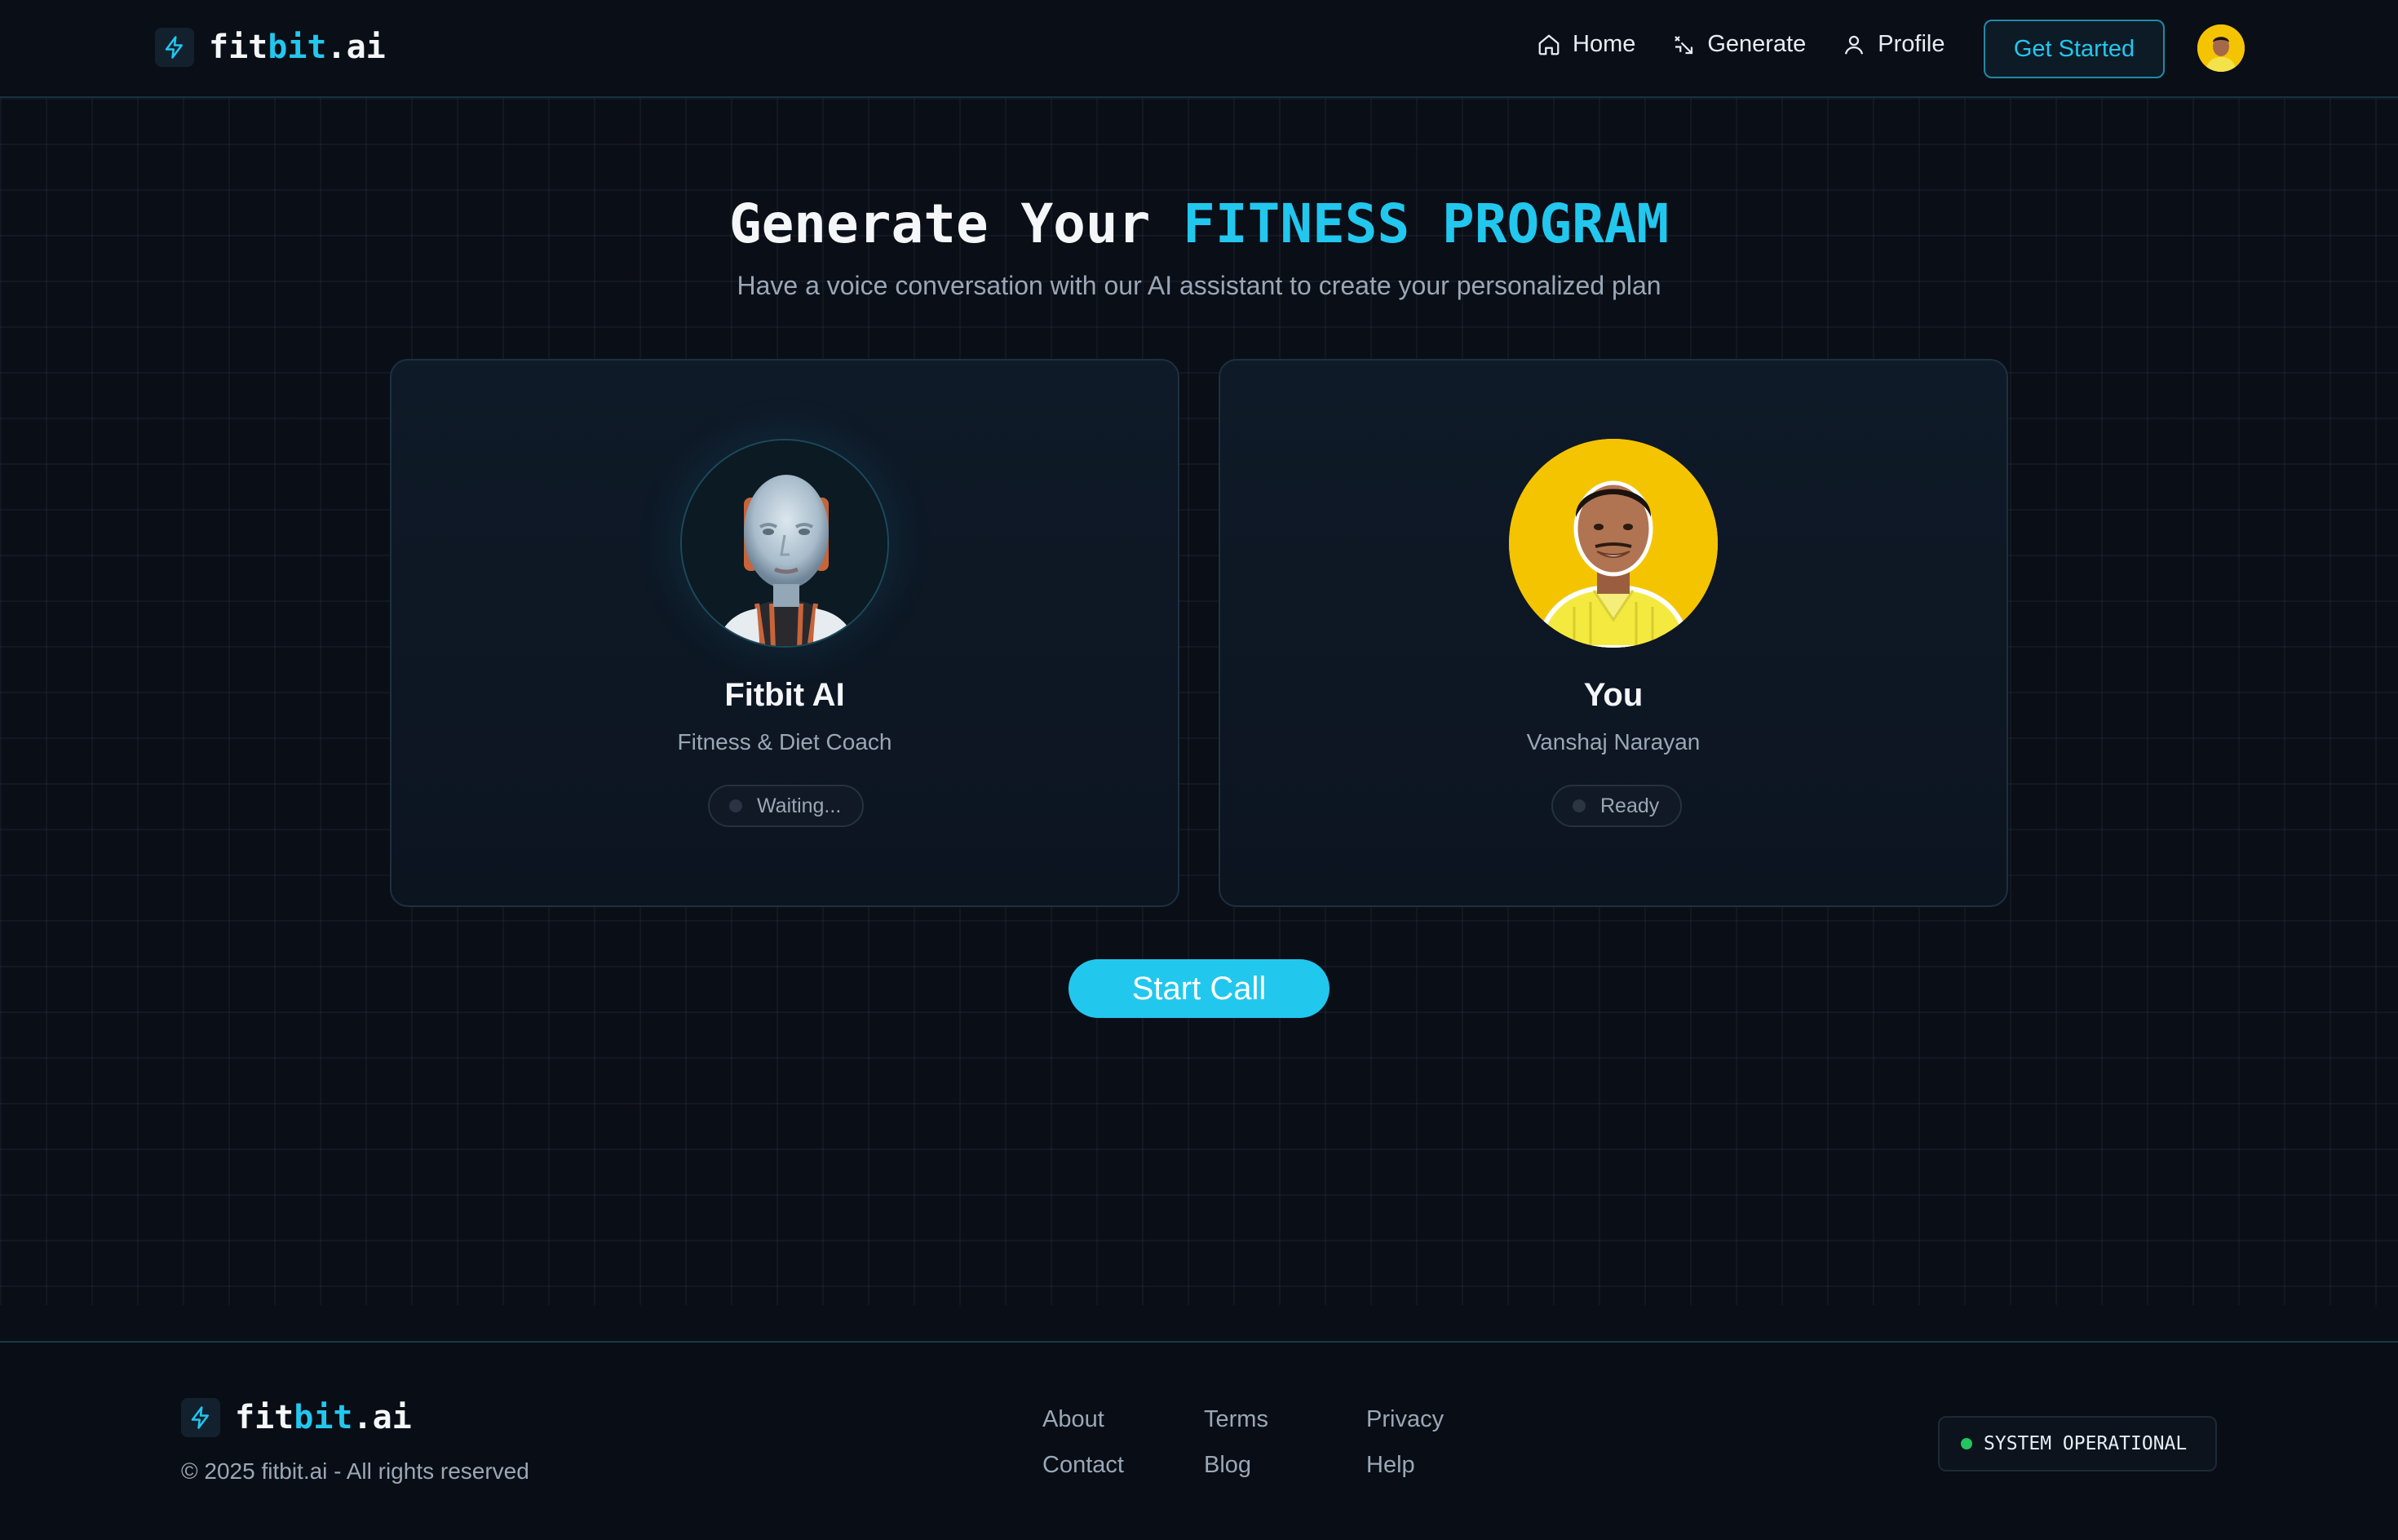 Image resolution: width=2398 pixels, height=1540 pixels. What do you see at coordinates (784, 742) in the screenshot?
I see `ai-role: Fitness & Diet Coach` at bounding box center [784, 742].